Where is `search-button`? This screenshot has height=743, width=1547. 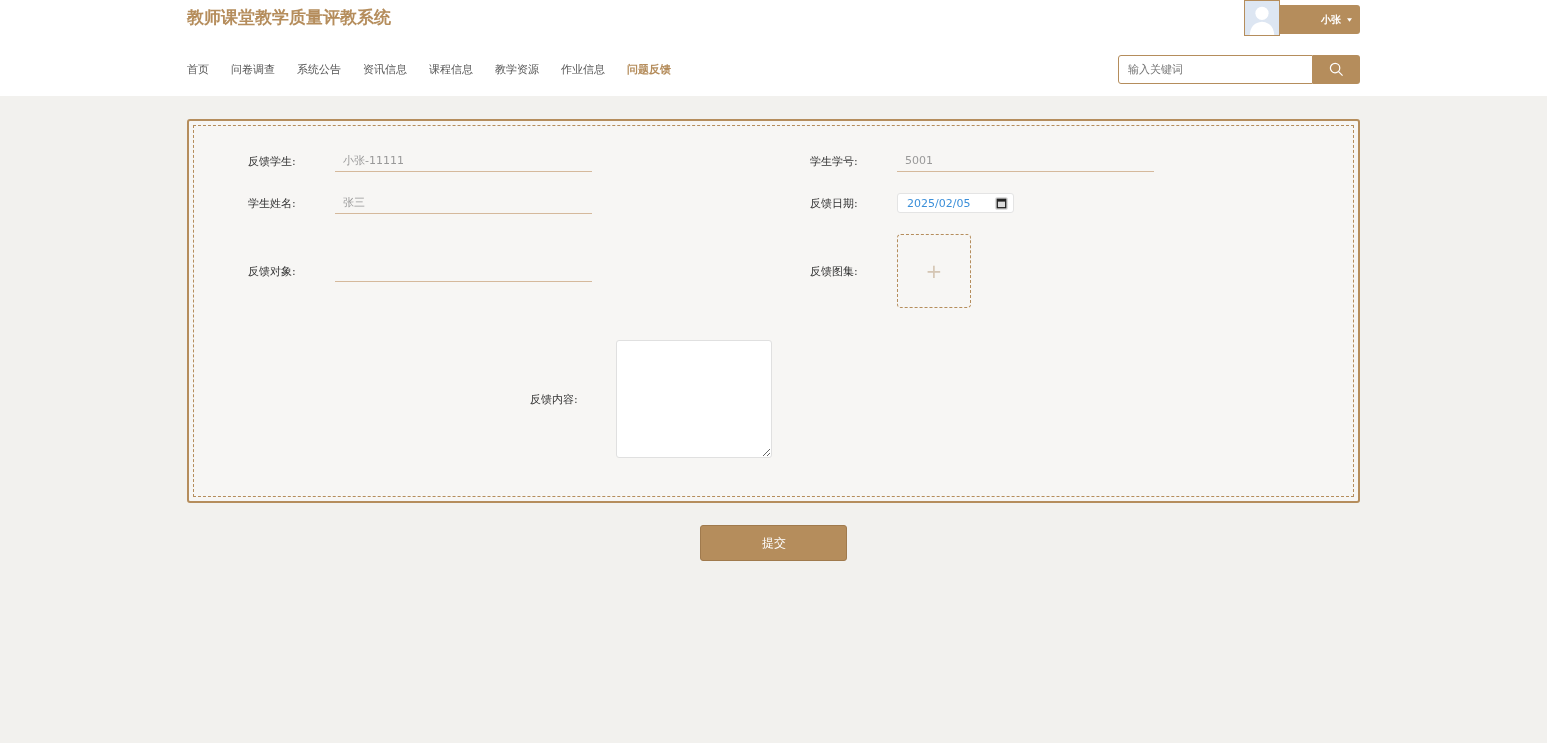
search-button is located at coordinates (1336, 69).